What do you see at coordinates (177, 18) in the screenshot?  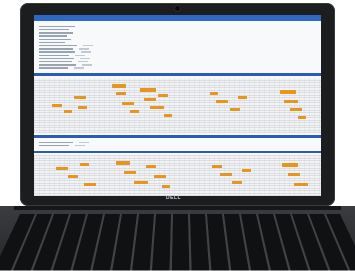 I see `app-title-bar` at bounding box center [177, 18].